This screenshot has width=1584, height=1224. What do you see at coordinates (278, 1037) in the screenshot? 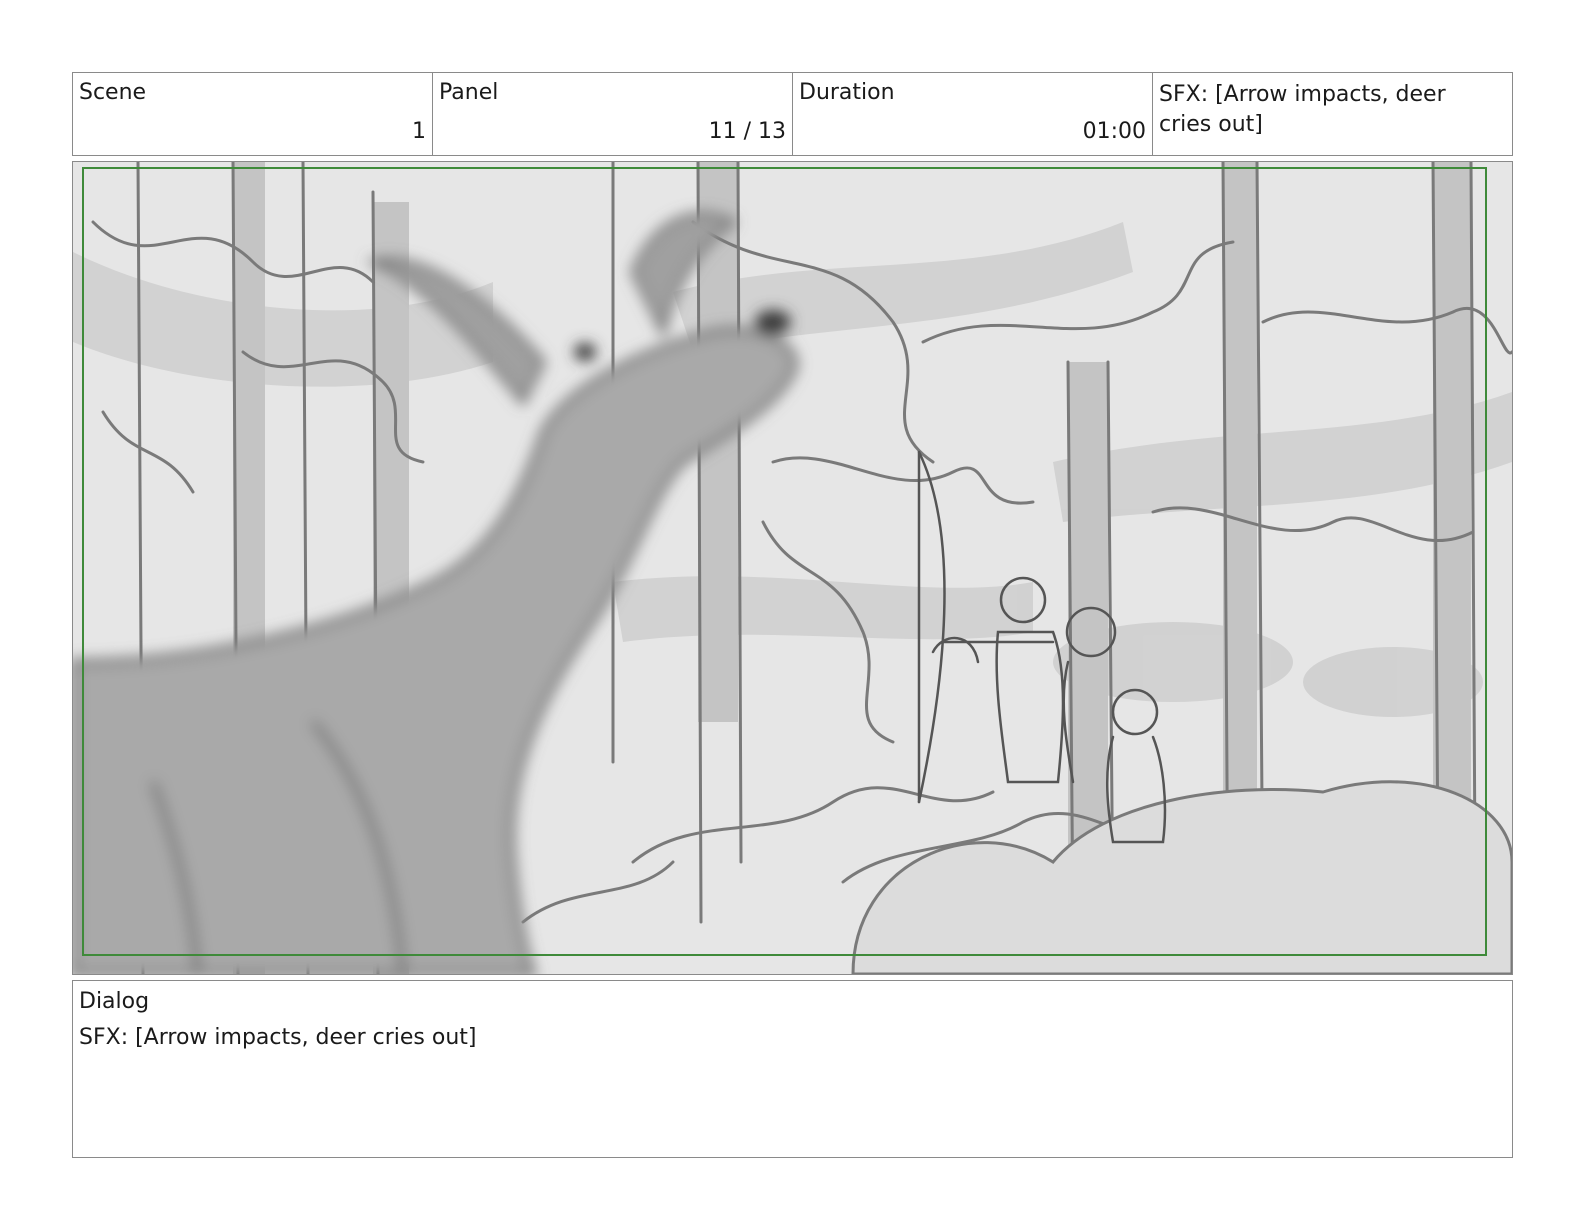
I see `dialog-text: SFX: [Arrow impacts, deer cries out]` at bounding box center [278, 1037].